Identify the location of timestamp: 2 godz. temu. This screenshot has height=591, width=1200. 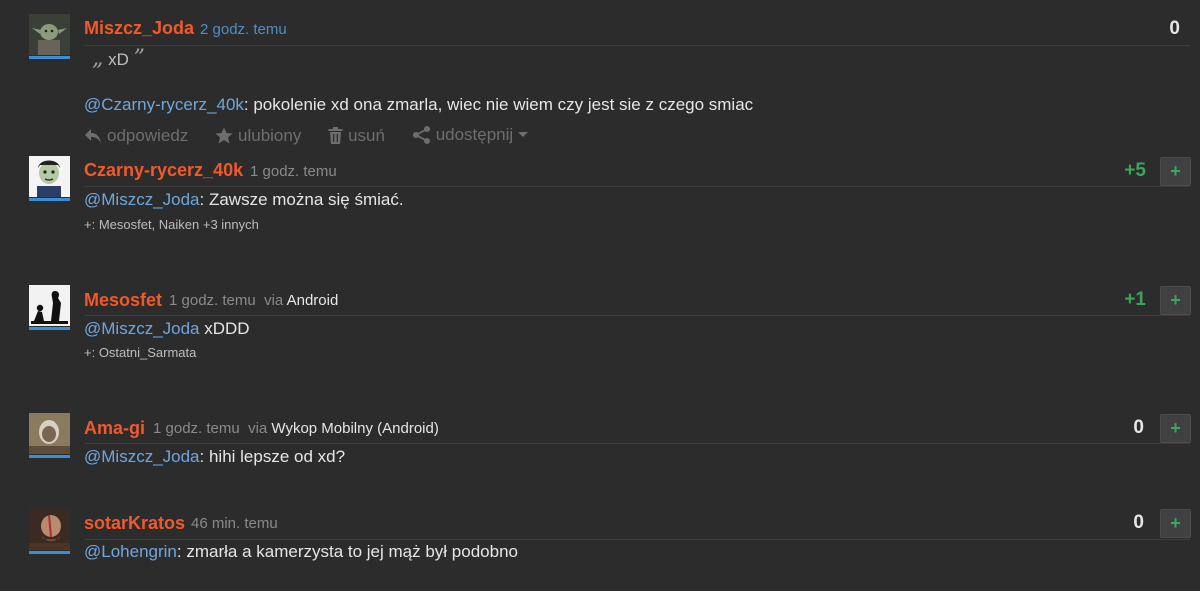
(243, 29).